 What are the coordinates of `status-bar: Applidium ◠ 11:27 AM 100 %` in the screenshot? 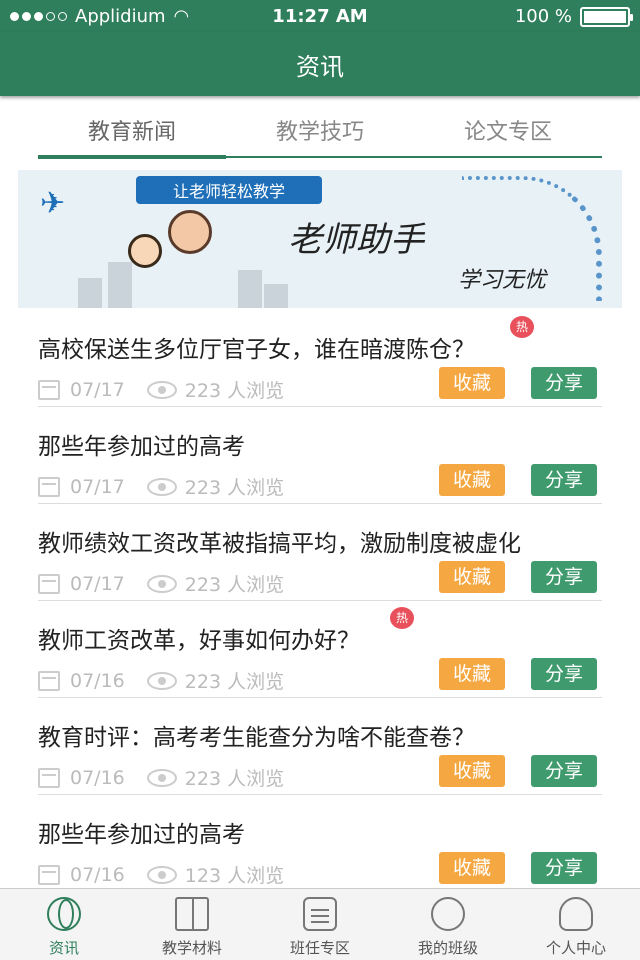 It's located at (320, 16).